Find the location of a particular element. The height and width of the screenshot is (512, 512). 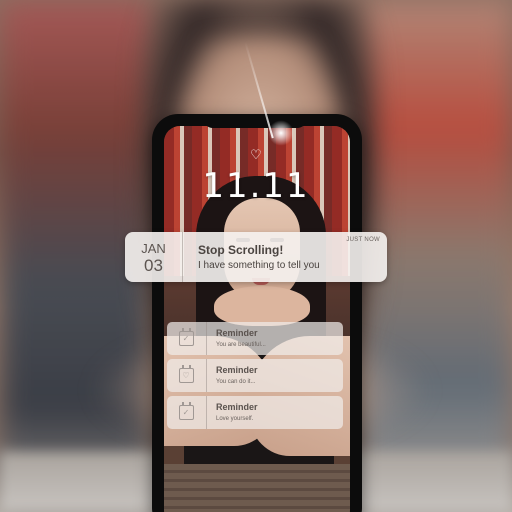

notification-timestamp: JUST NOW is located at coordinates (363, 240).